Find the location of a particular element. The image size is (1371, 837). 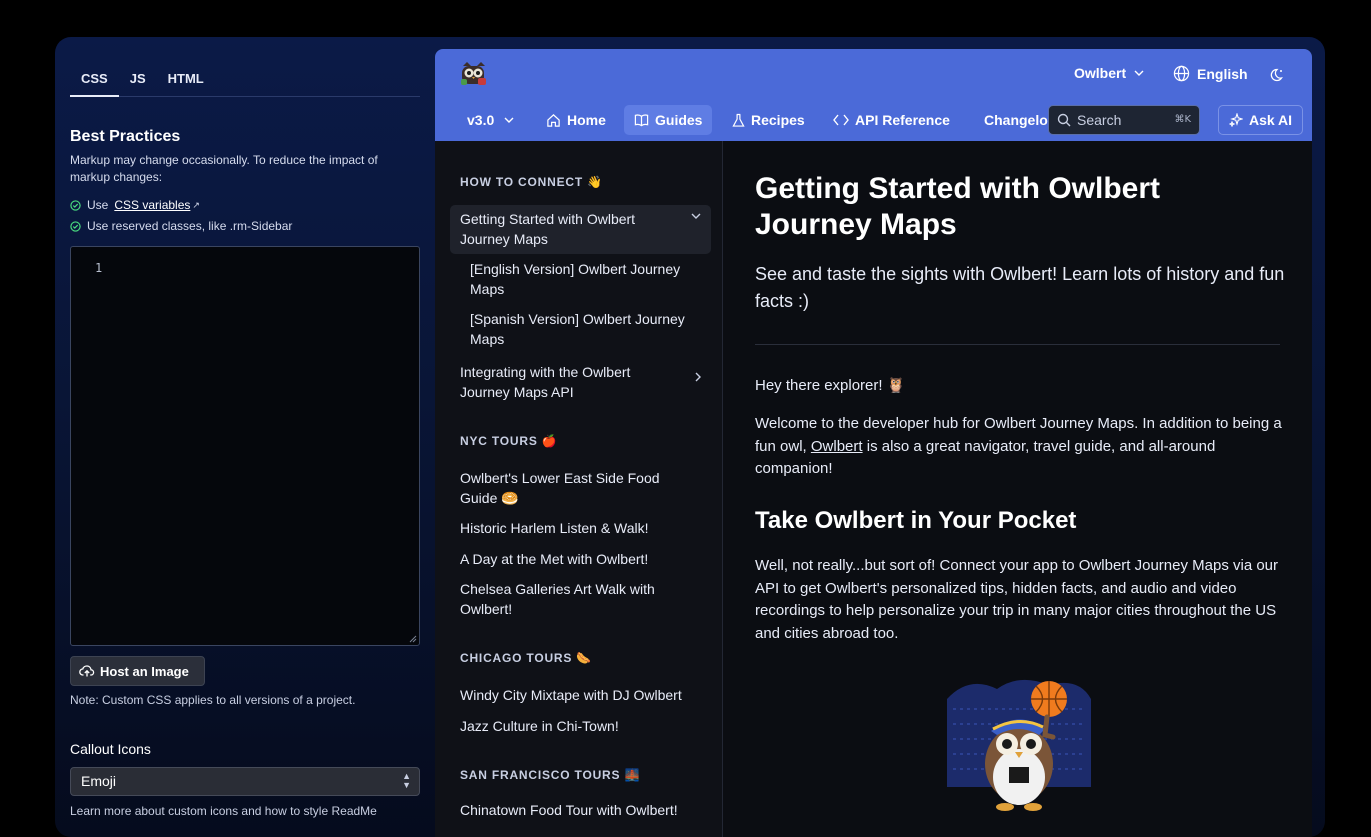

nav-recipes: Recipes is located at coordinates (768, 120).